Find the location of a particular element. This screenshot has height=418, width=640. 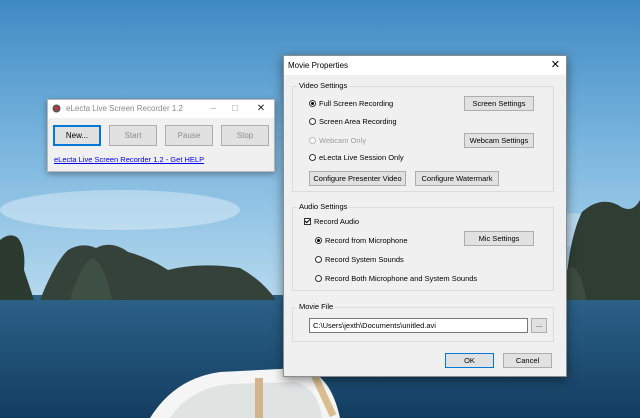

system-sounds-label: Record System Sounds is located at coordinates (364, 259).